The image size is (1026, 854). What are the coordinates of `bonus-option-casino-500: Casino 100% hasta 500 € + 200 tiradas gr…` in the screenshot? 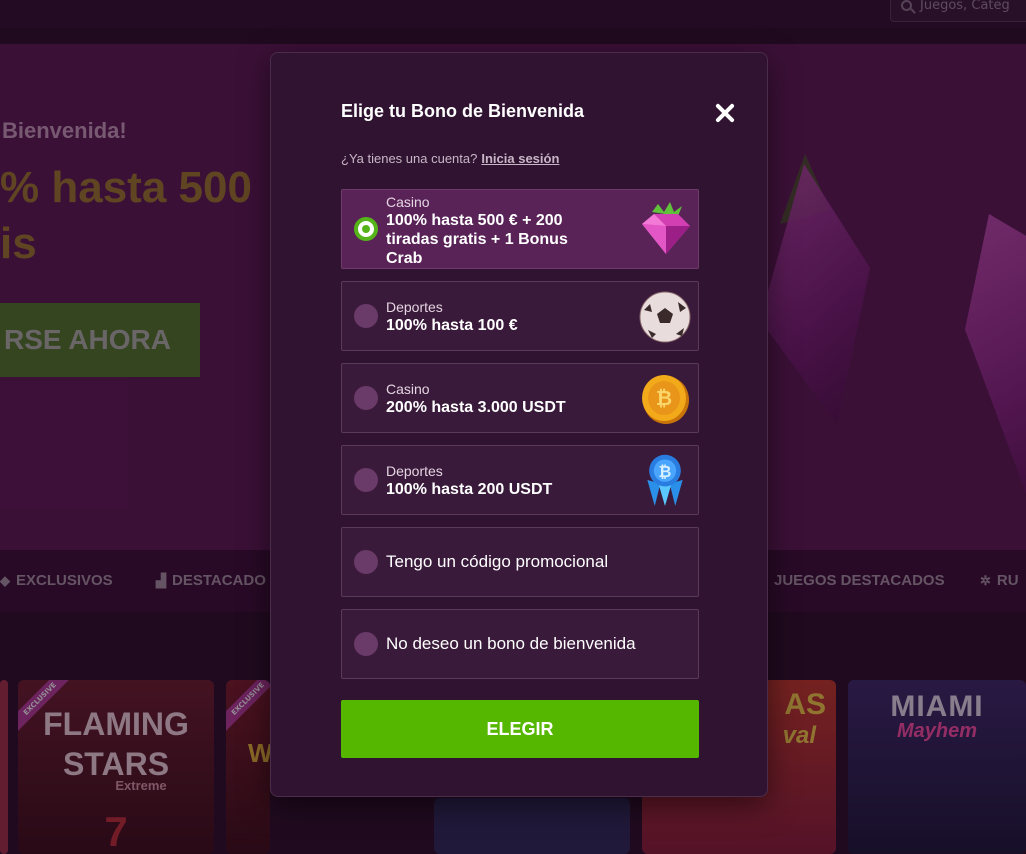 It's located at (520, 229).